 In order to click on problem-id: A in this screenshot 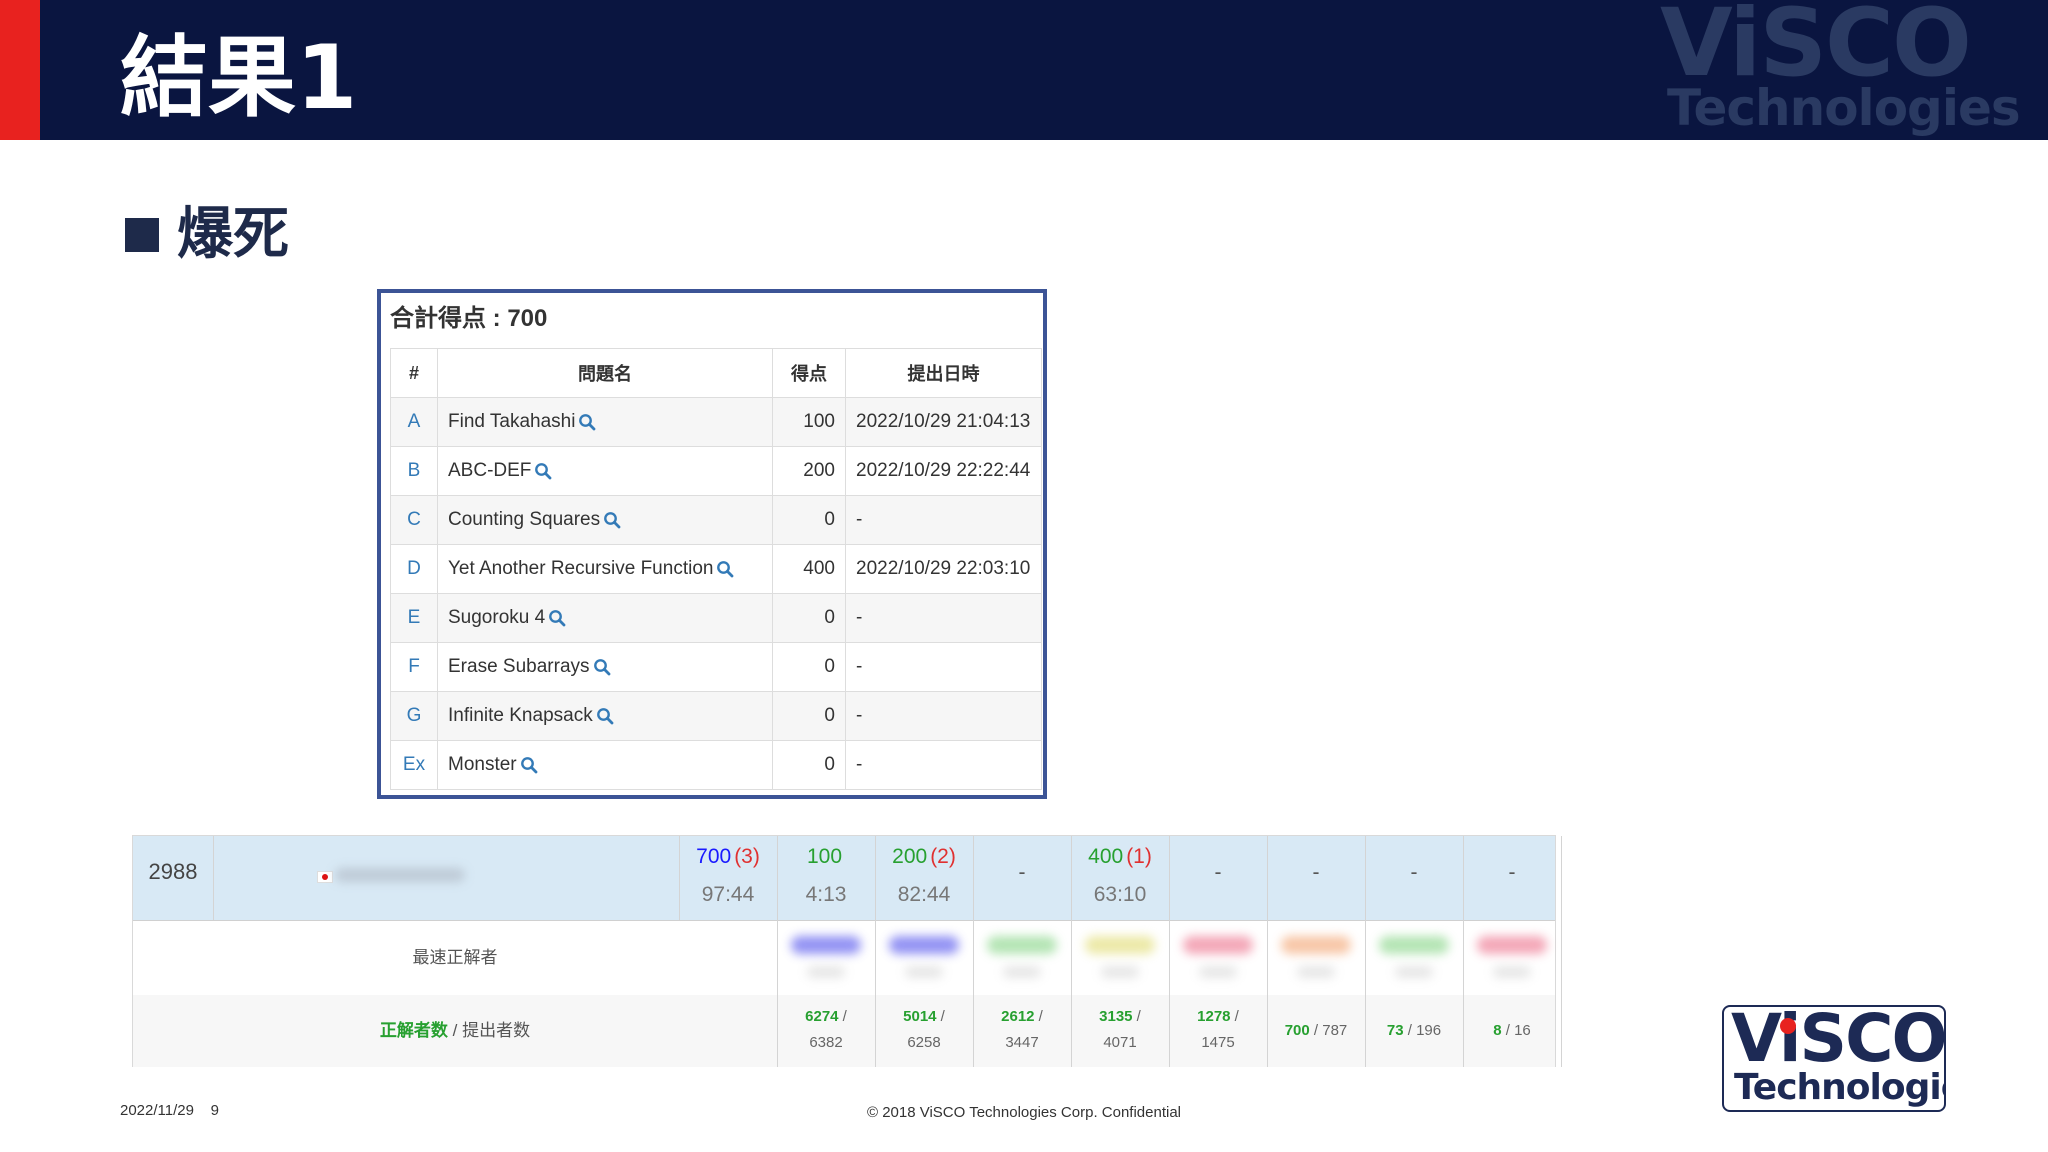, I will do `click(414, 422)`.